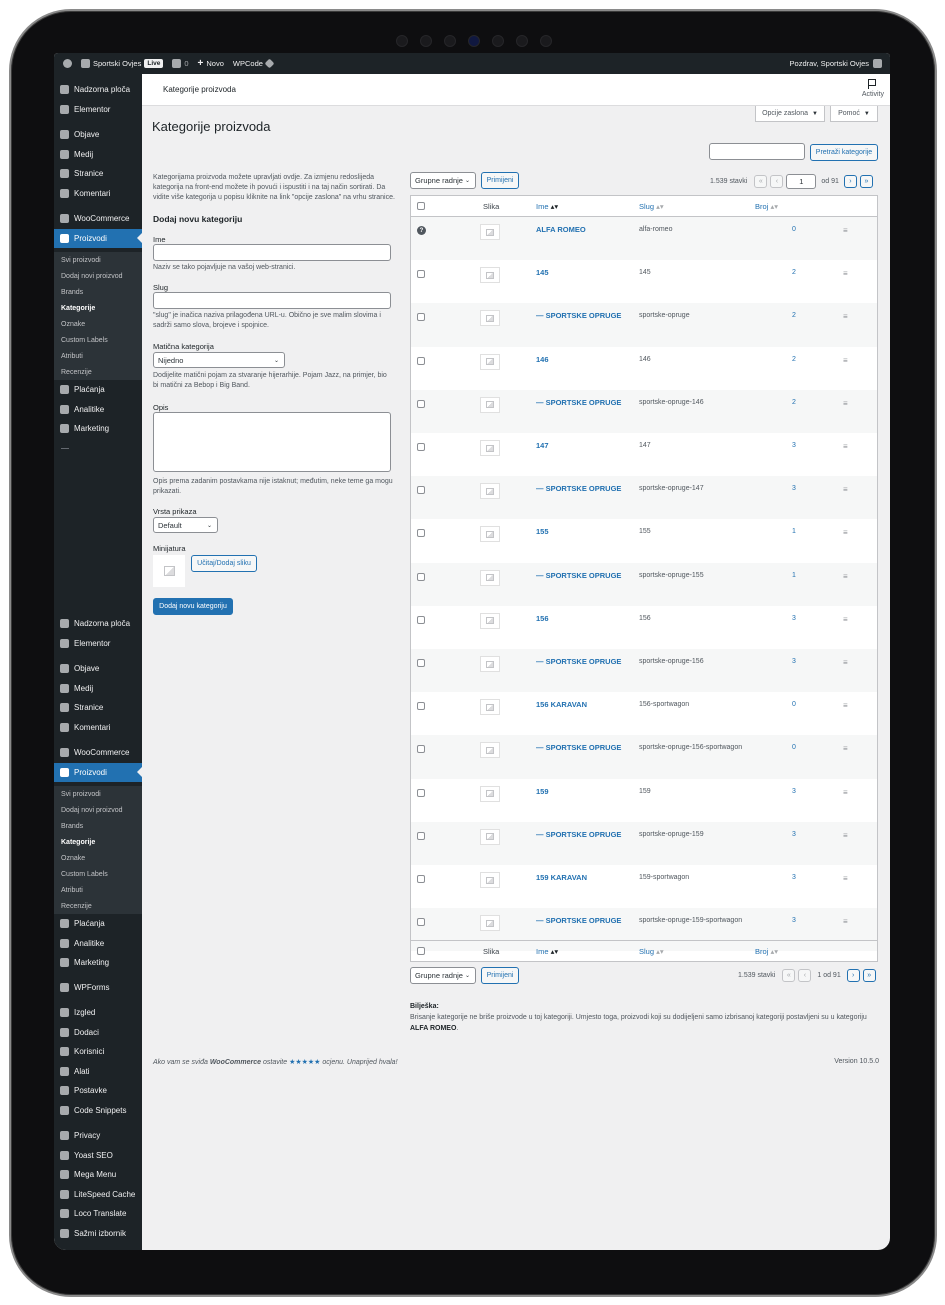 The width and height of the screenshot is (945, 1305). Describe the element at coordinates (224, 563) in the screenshot. I see `upload-image-button: Učitaj/Dodaj sliku` at that location.